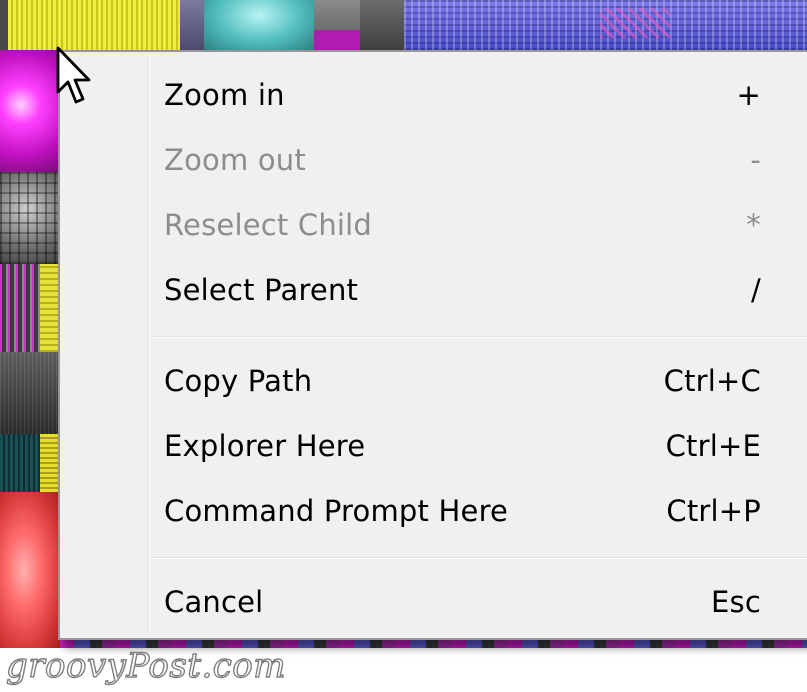  I want to click on menu-item-shortcut: /, so click(756, 290).